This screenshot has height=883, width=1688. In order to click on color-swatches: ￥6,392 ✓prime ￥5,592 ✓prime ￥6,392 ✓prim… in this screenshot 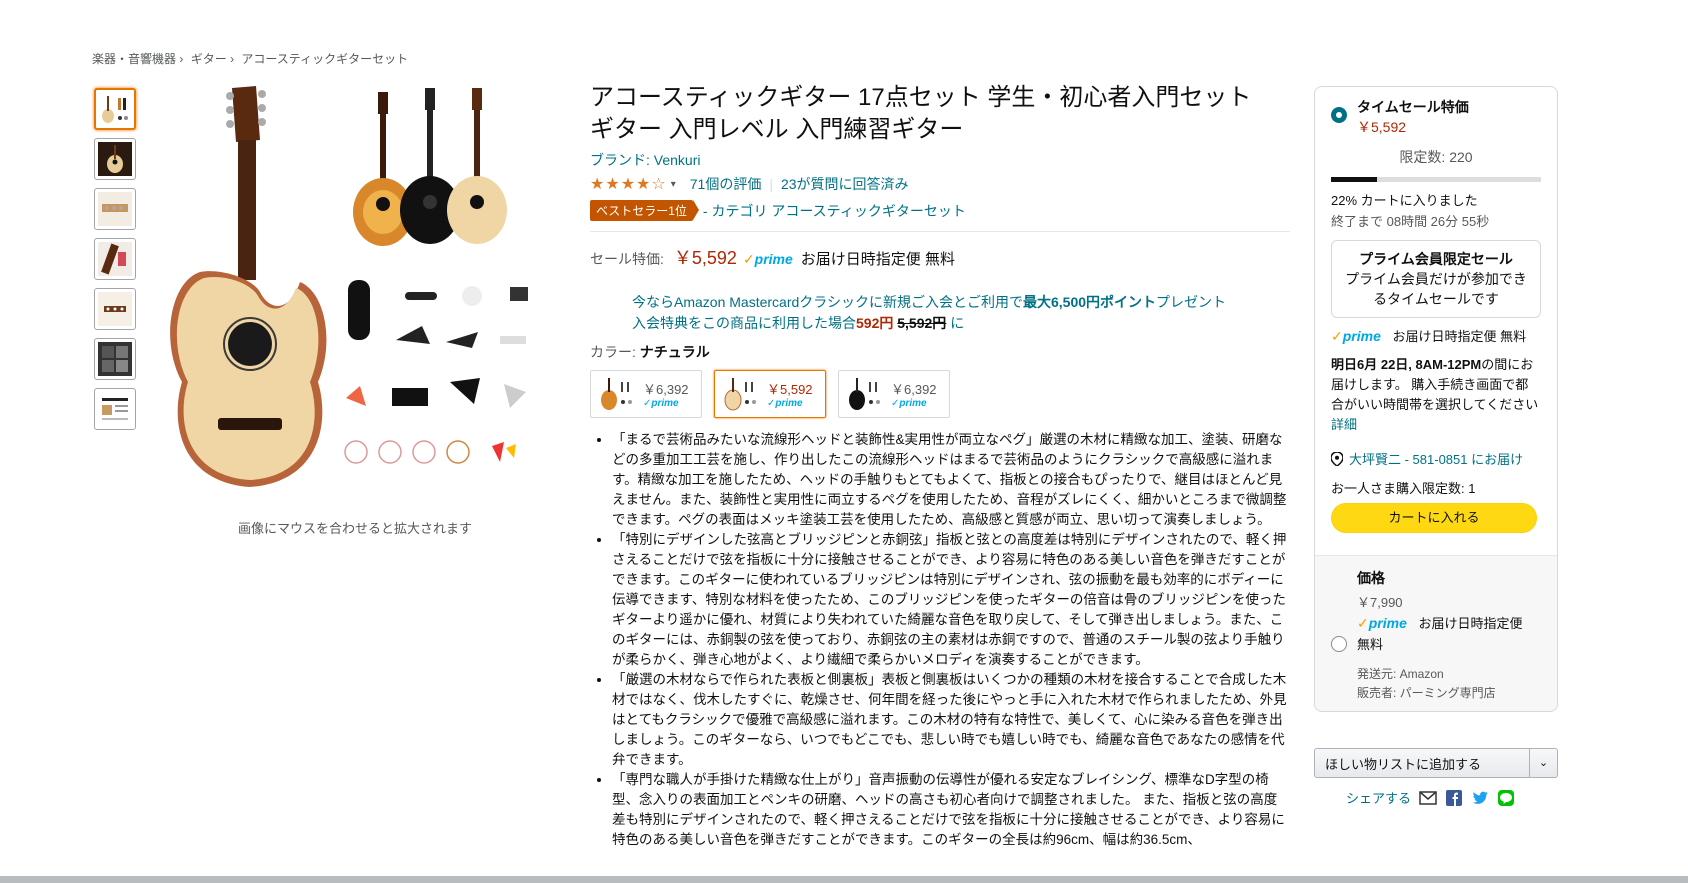, I will do `click(940, 394)`.